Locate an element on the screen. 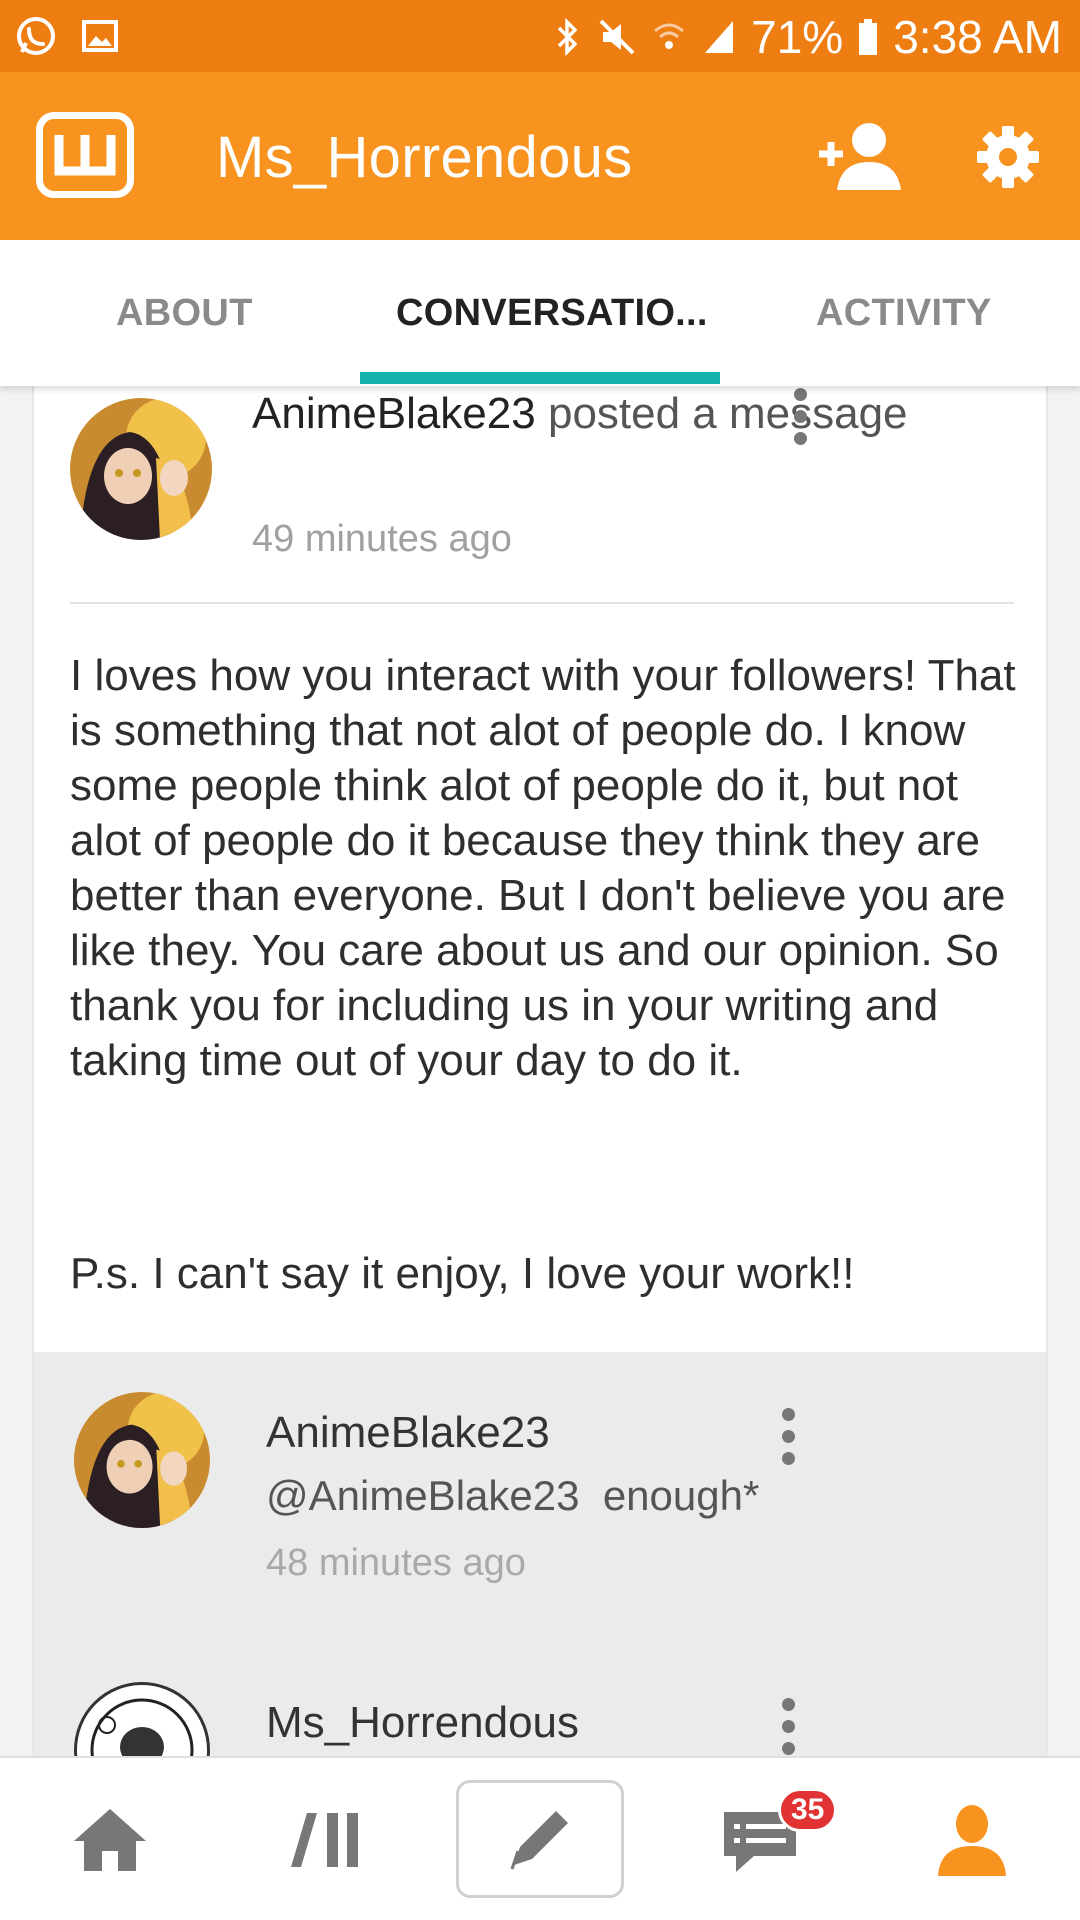  signal-icon is located at coordinates (719, 37).